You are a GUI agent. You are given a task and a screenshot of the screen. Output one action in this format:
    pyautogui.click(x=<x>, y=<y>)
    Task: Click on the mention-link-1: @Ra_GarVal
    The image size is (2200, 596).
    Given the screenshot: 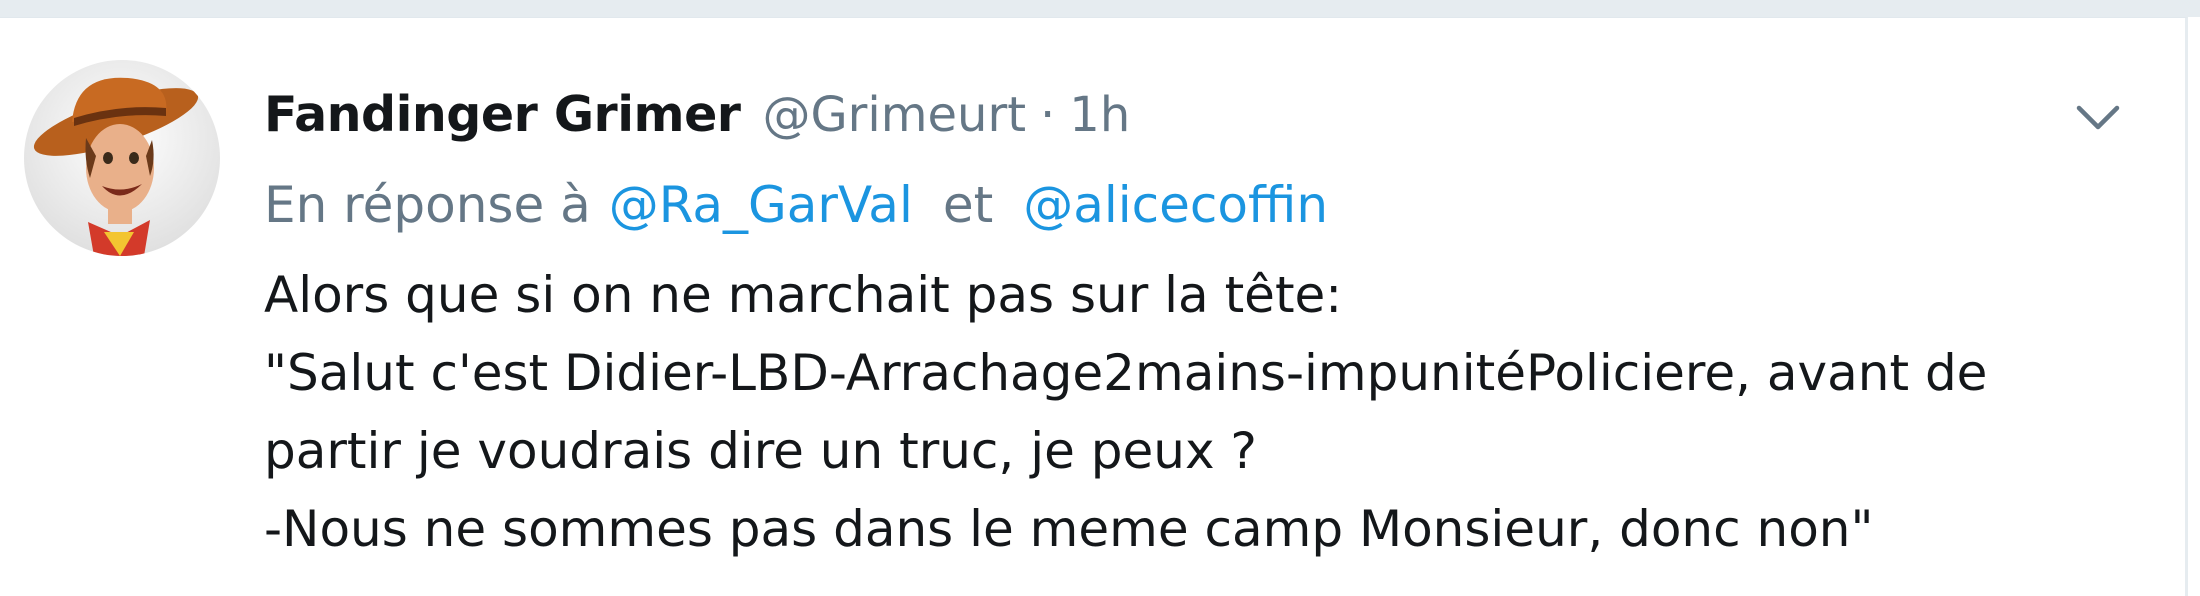 What is the action you would take?
    pyautogui.click(x=761, y=205)
    